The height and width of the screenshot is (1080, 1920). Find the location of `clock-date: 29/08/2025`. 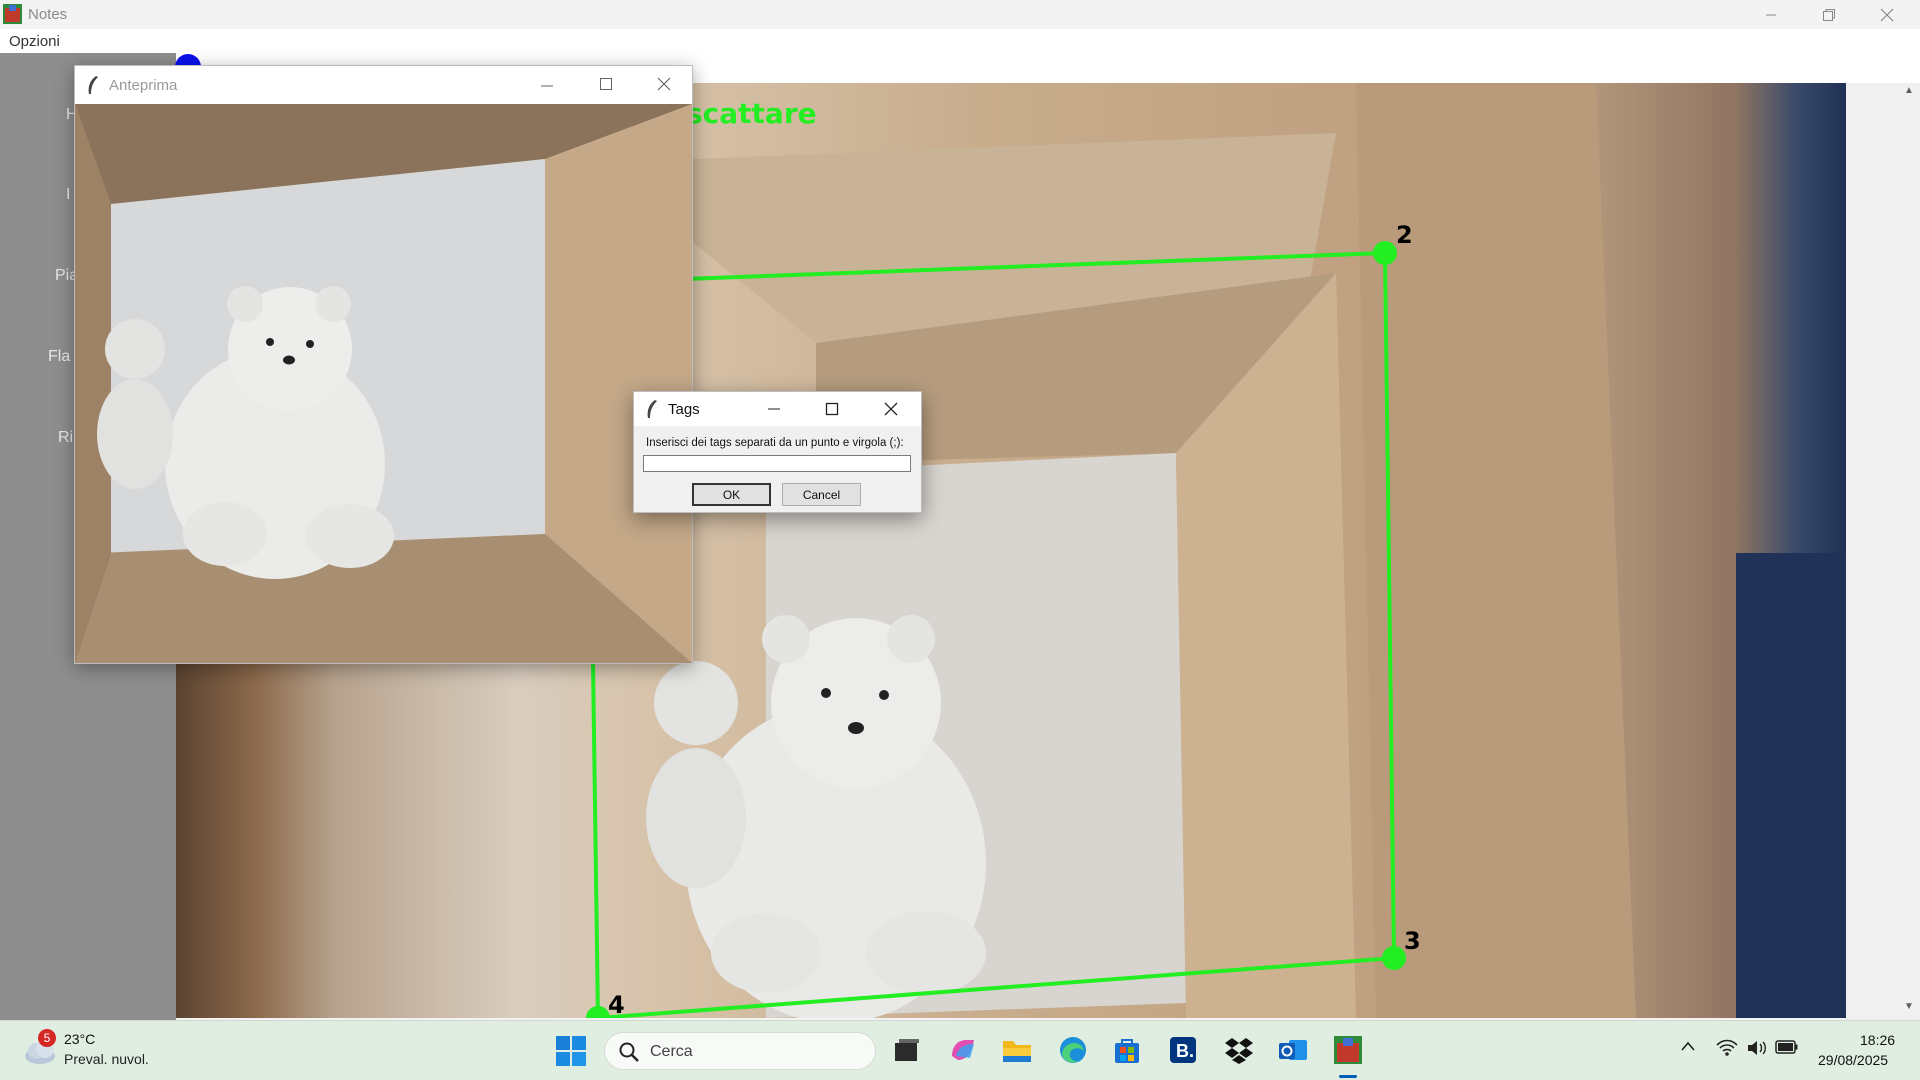

clock-date: 29/08/2025 is located at coordinates (1853, 1060).